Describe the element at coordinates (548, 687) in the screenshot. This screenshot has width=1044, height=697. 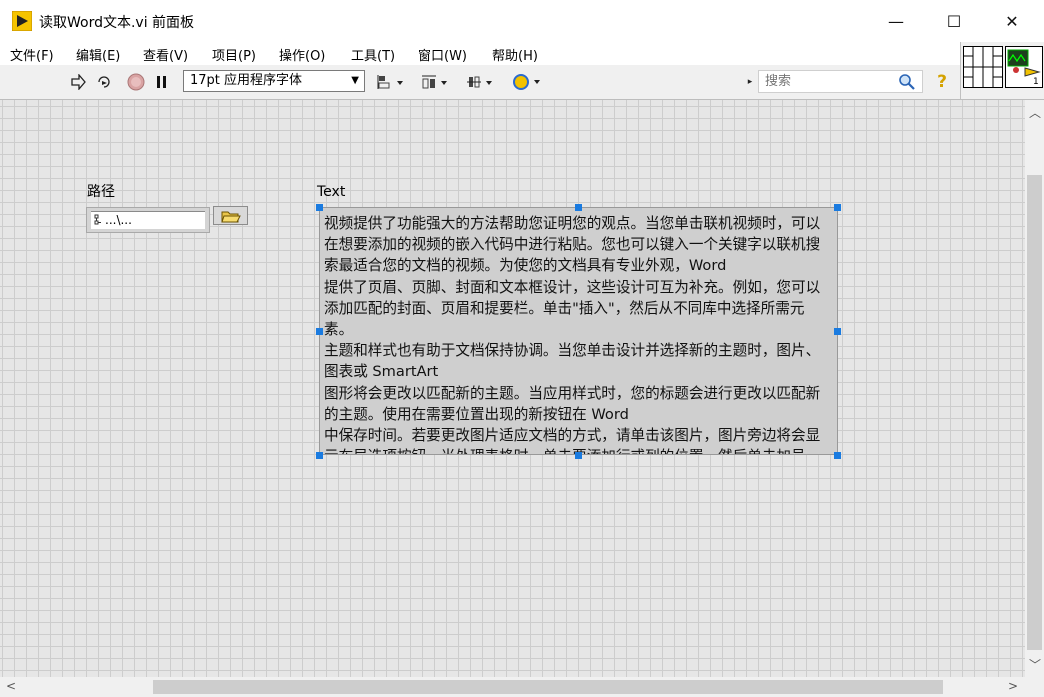
I see `horizontal-scroll-thumb` at that location.